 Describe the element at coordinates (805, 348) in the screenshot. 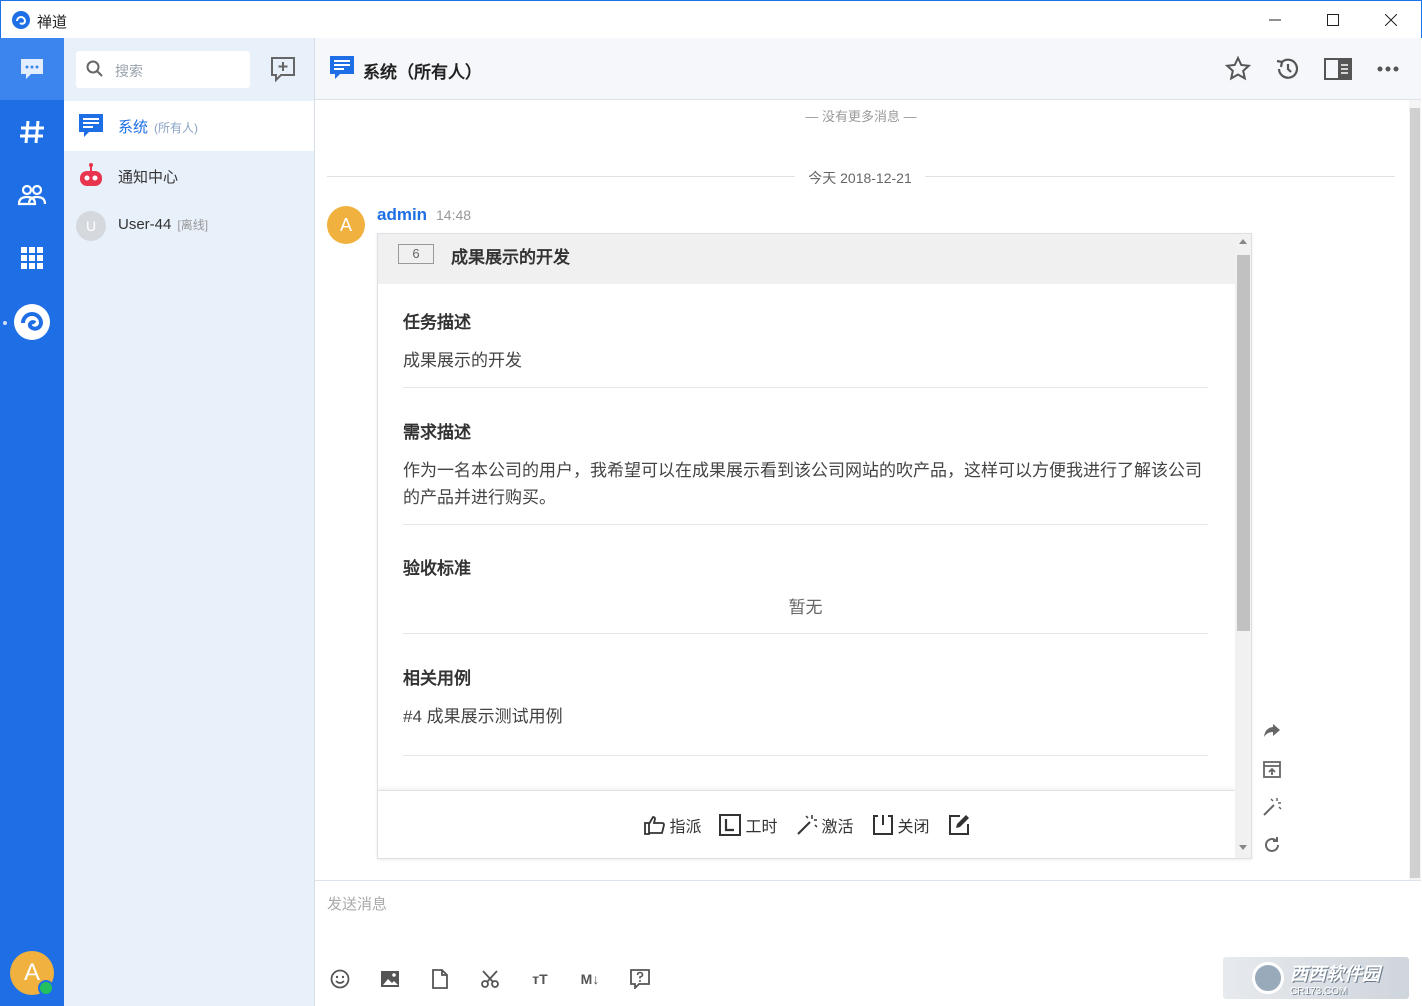

I see `task-section: 任务描述 成果展示的开发` at that location.